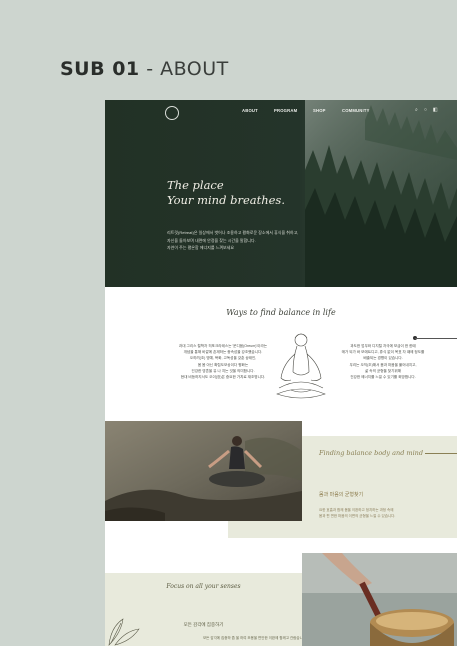 This screenshot has height=646, width=457. Describe the element at coordinates (416, 110) in the screenshot. I see `search-icon: ⌕` at that location.